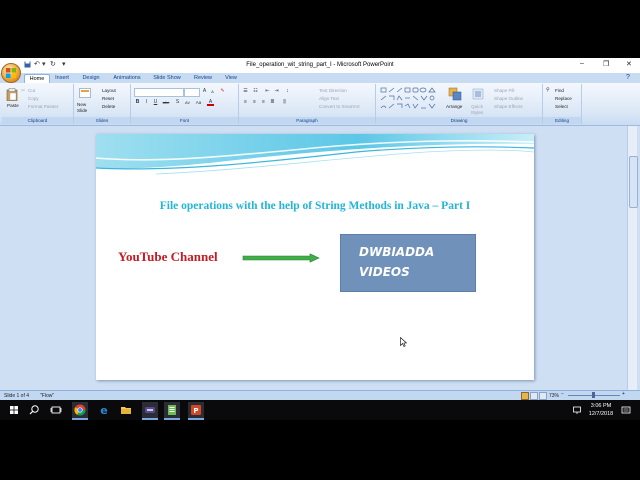  I want to click on font-size-input, so click(192, 92).